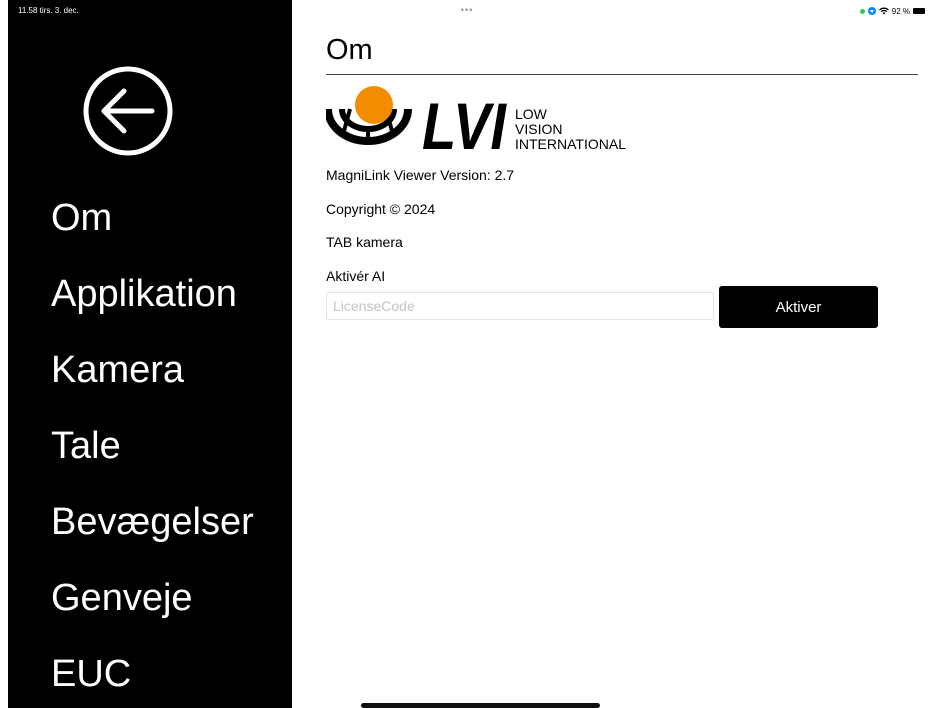  What do you see at coordinates (381, 209) in the screenshot?
I see `copyright-text: Copyright © 2024` at bounding box center [381, 209].